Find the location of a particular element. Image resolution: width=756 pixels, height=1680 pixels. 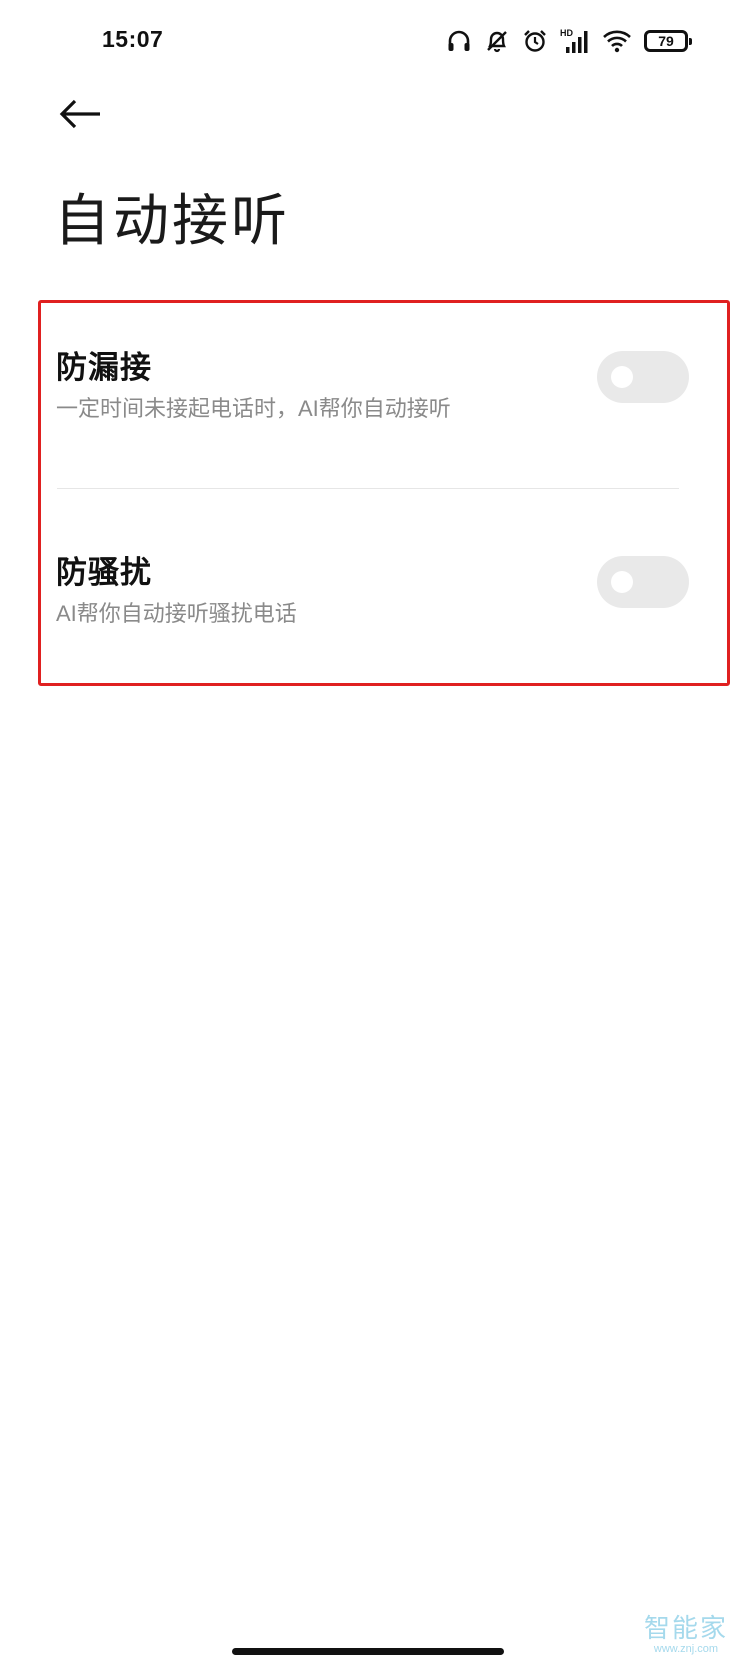

hd-label: HD is located at coordinates (566, 33).